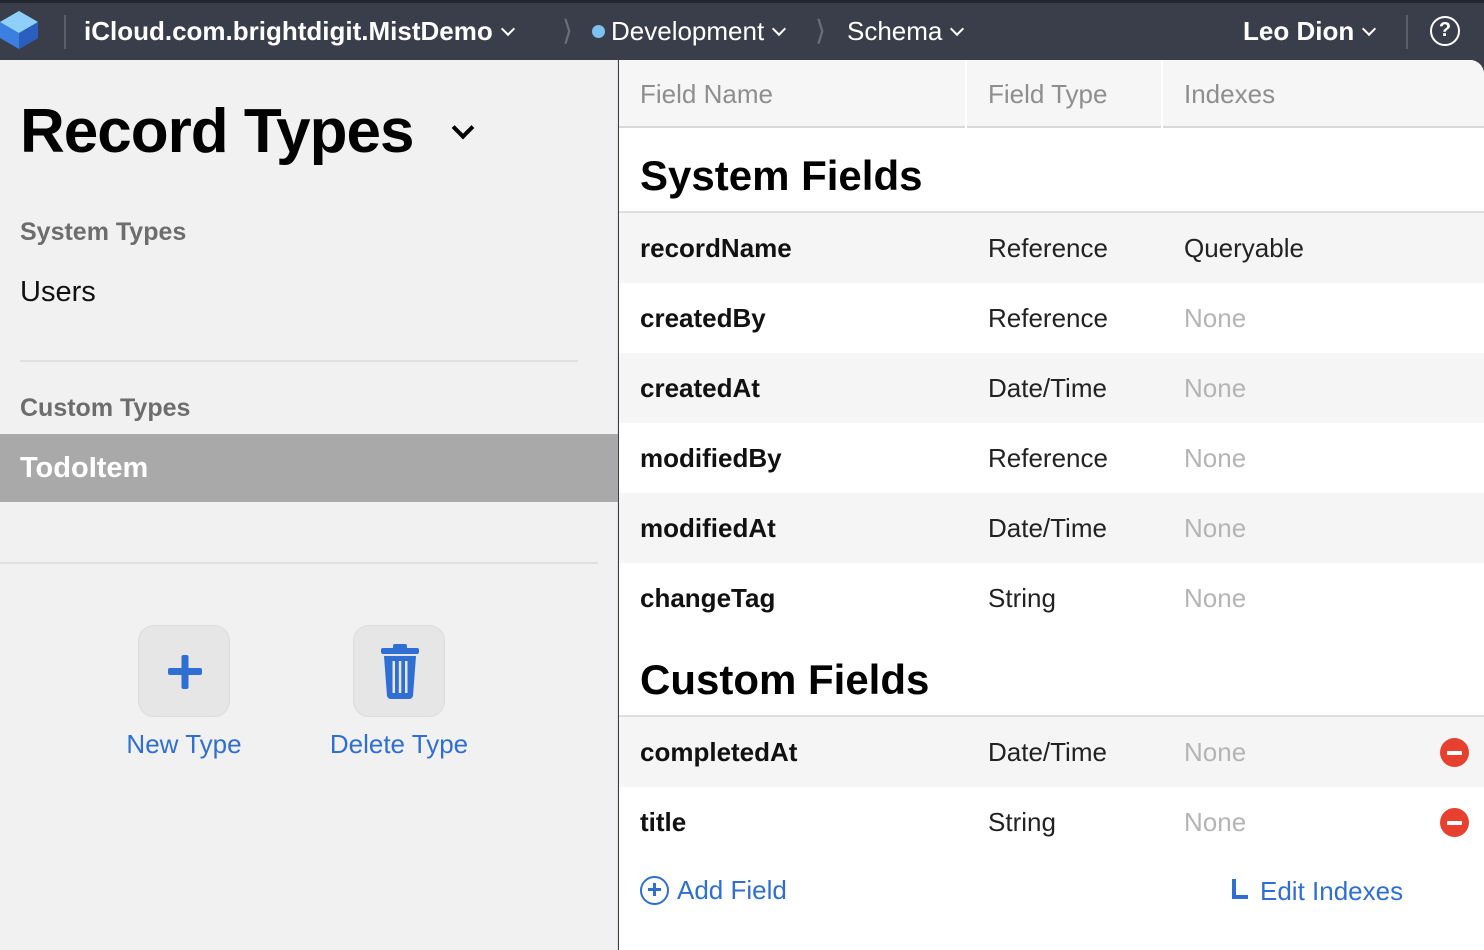 Image resolution: width=1484 pixels, height=950 pixels. I want to click on container-name: iCloud.com.brightdigit.MistDemo, so click(288, 31).